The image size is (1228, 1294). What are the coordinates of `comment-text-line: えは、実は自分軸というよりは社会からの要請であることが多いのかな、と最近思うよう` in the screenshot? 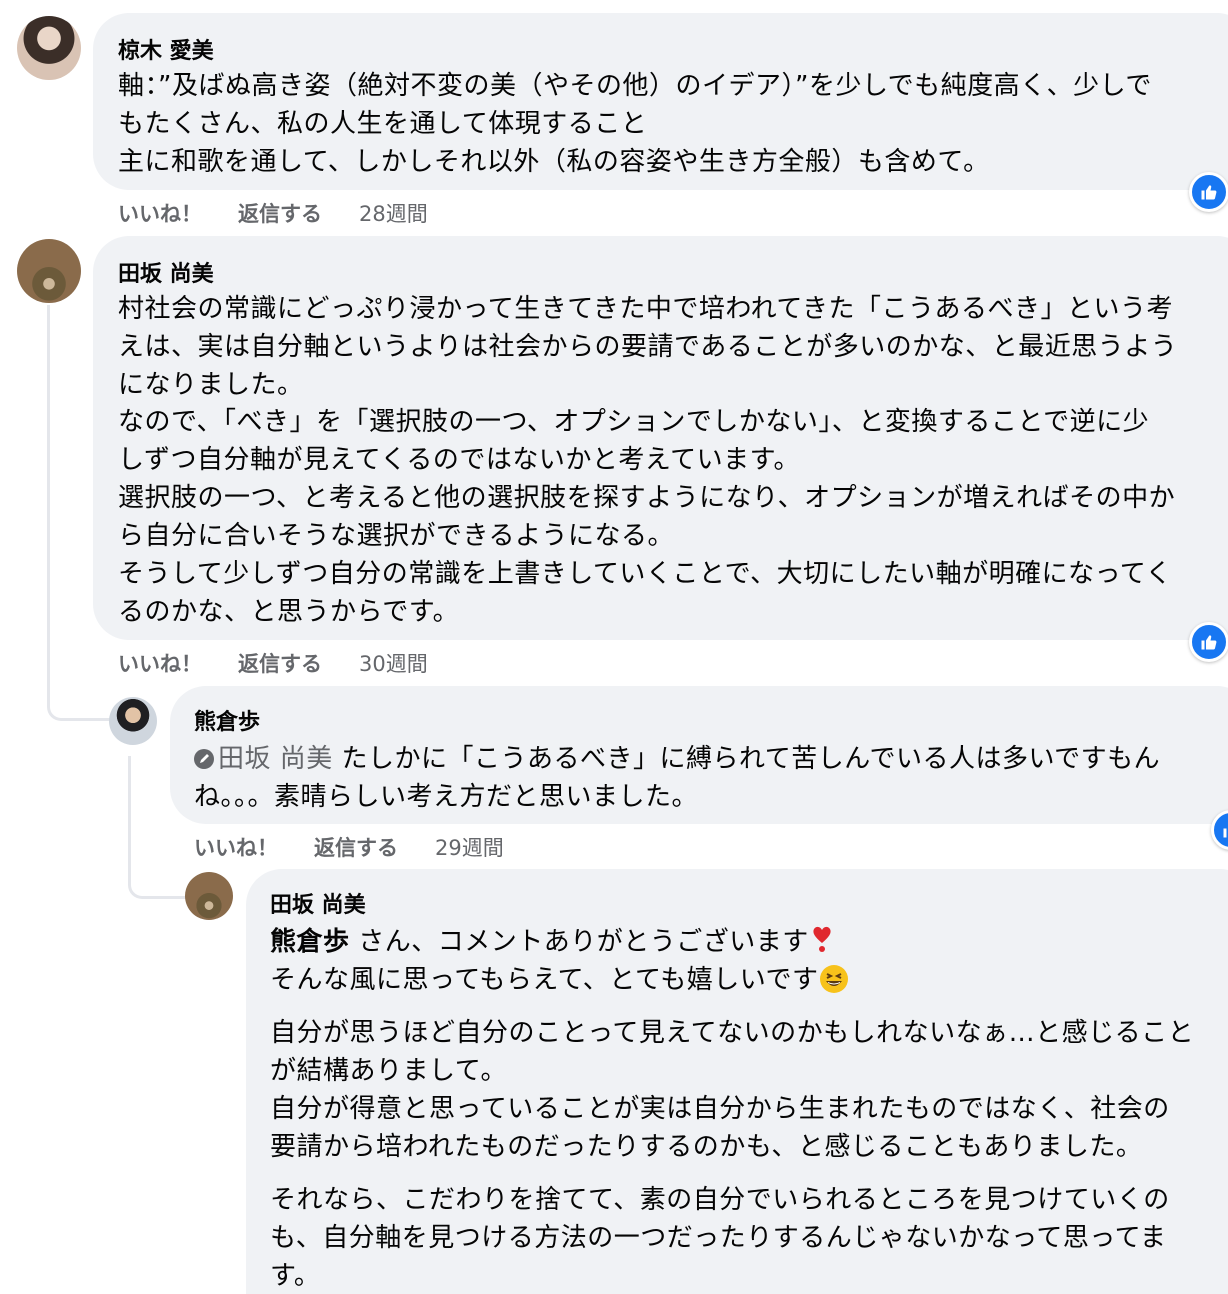 It's located at (648, 347).